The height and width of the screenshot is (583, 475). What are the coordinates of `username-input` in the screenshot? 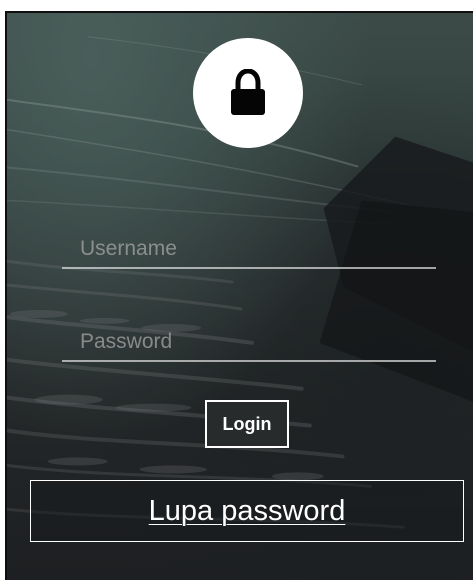 It's located at (249, 250).